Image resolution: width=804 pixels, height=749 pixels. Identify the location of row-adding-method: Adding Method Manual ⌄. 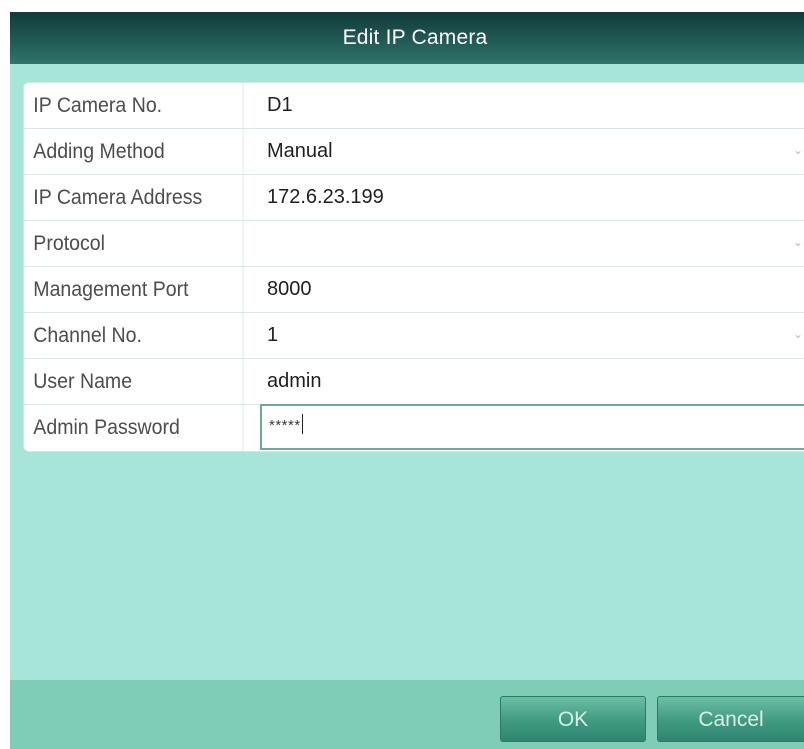
(414, 152).